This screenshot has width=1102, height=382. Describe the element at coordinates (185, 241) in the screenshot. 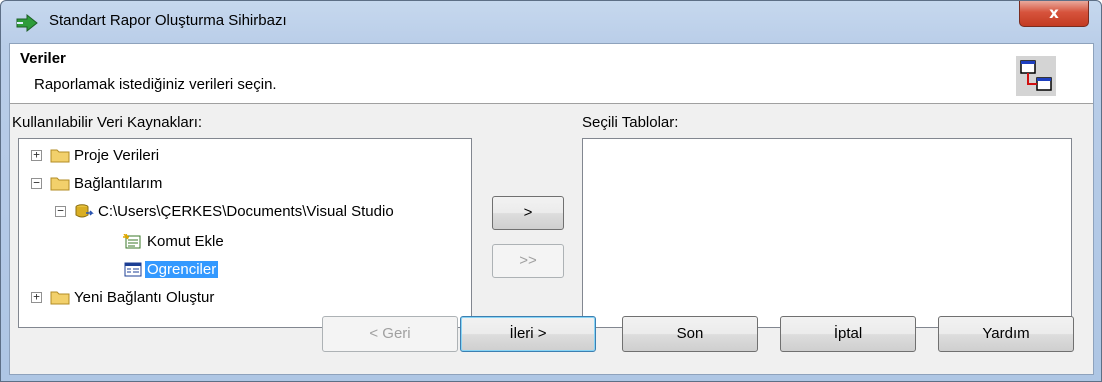

I see `tree-item-label: Komut Ekle` at that location.